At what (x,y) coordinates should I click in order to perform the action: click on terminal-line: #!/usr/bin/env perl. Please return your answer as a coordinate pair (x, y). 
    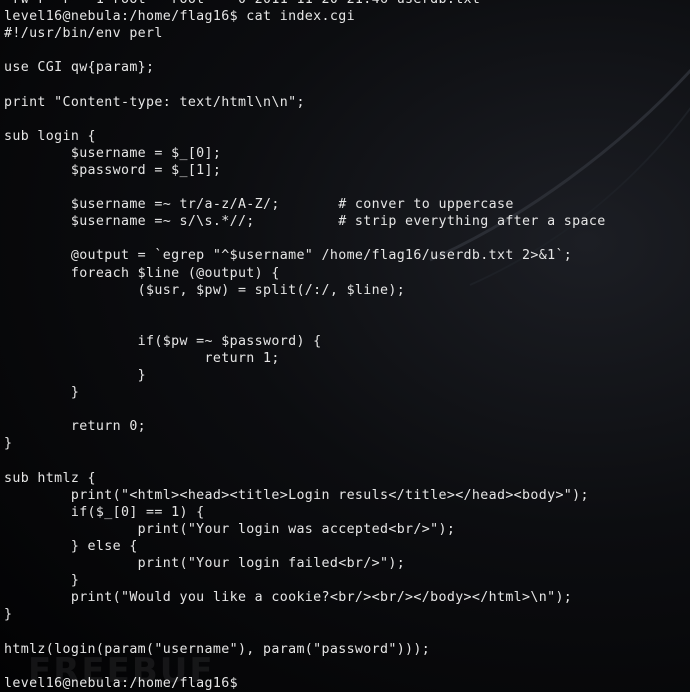
    Looking at the image, I should click on (83, 34).